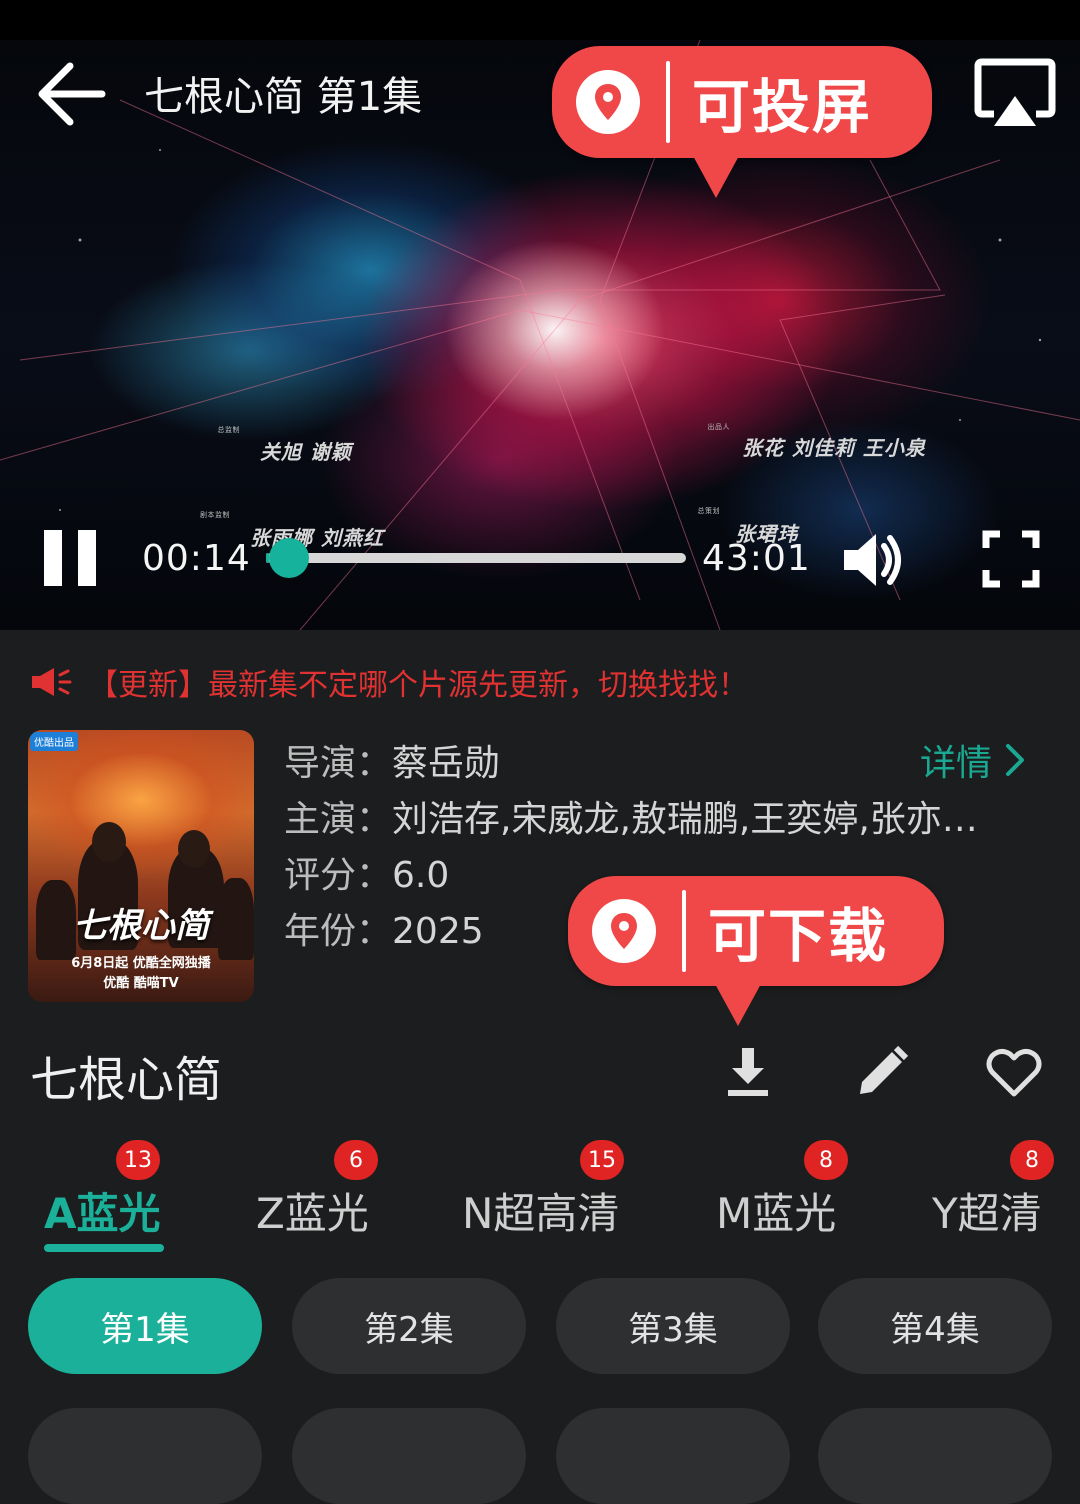  What do you see at coordinates (476, 558) in the screenshot?
I see `progress-track` at bounding box center [476, 558].